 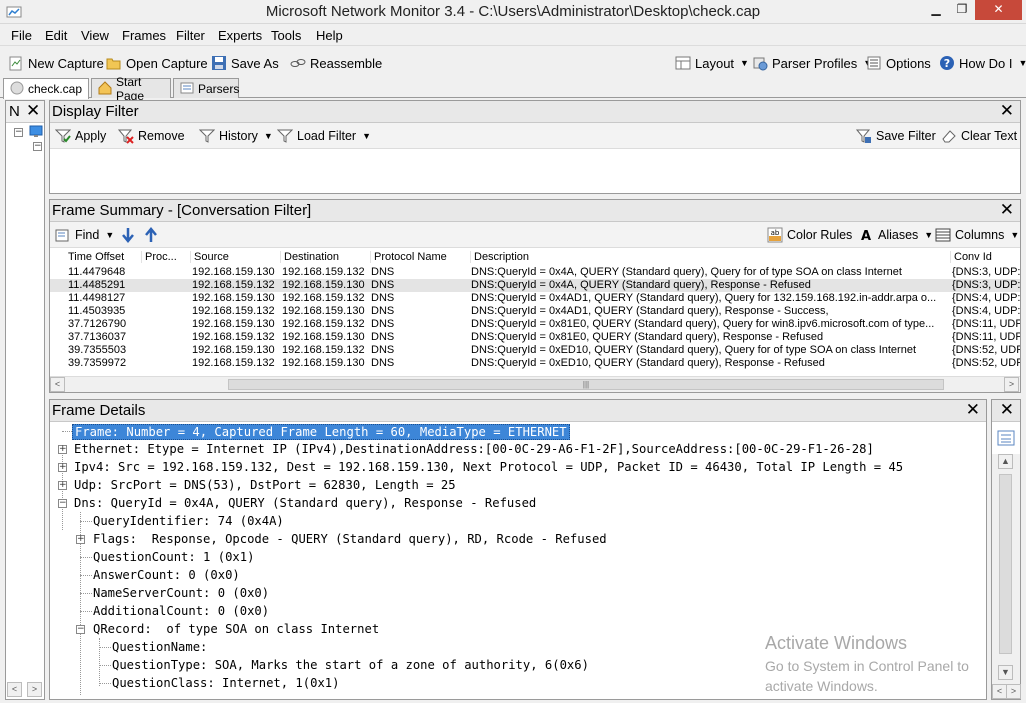 I want to click on scrollbar-thumb: |||, so click(x=586, y=384).